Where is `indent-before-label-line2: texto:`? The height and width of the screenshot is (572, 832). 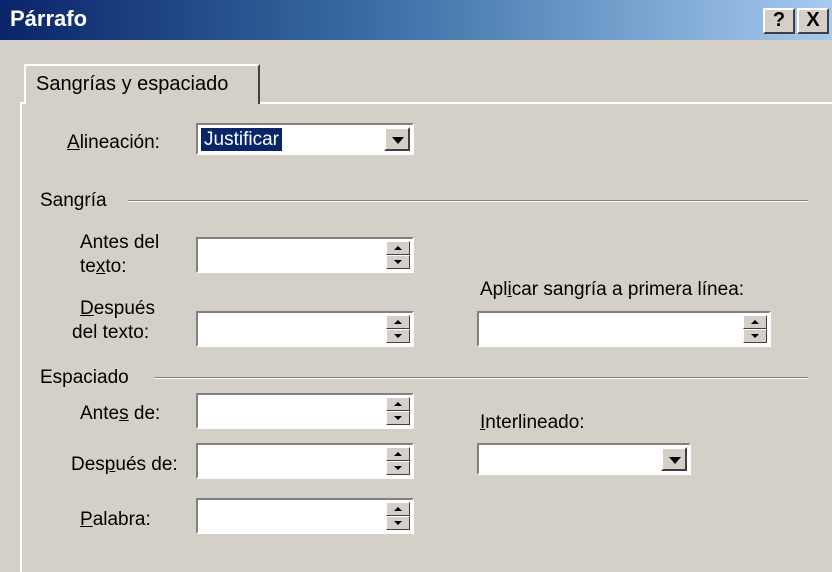
indent-before-label-line2: texto: is located at coordinates (103, 266).